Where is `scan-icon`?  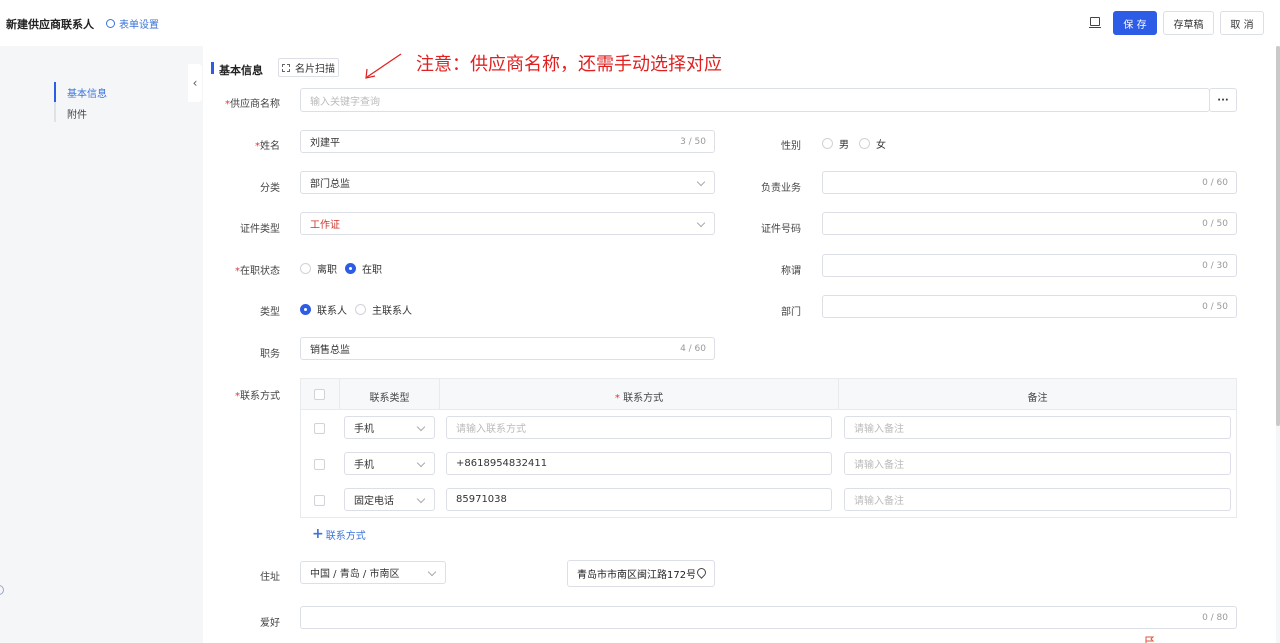
scan-icon is located at coordinates (286, 67).